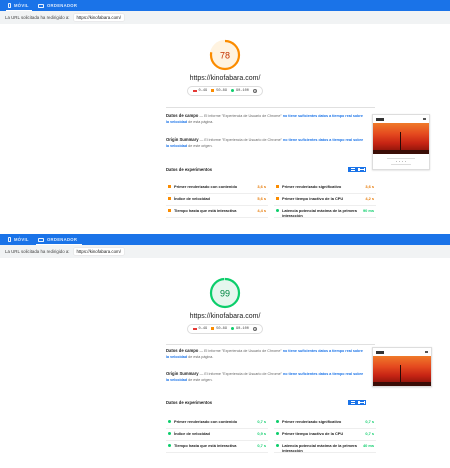  Describe the element at coordinates (57, 5) in the screenshot. I see `tab-desktop: ORDENADOR` at that location.